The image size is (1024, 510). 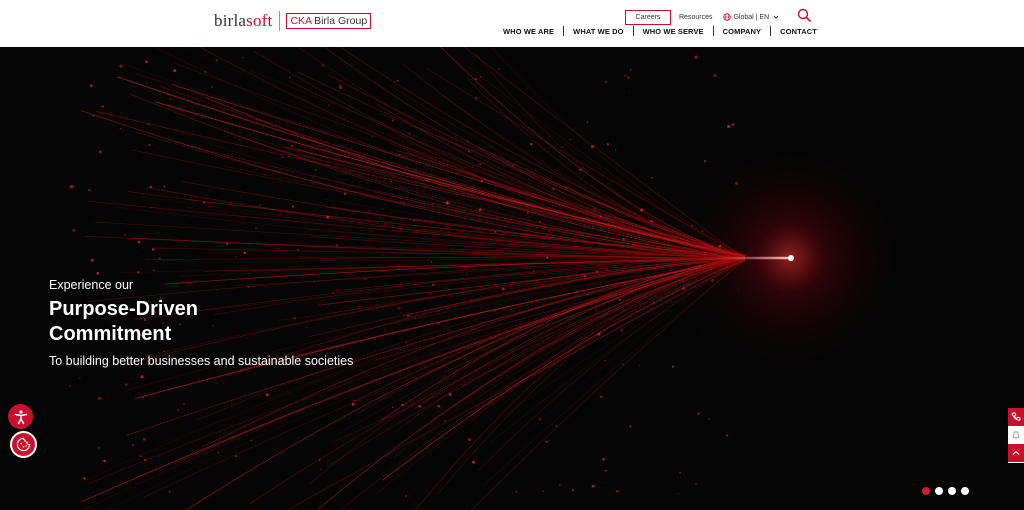 I want to click on accessibility-button, so click(x=20, y=416).